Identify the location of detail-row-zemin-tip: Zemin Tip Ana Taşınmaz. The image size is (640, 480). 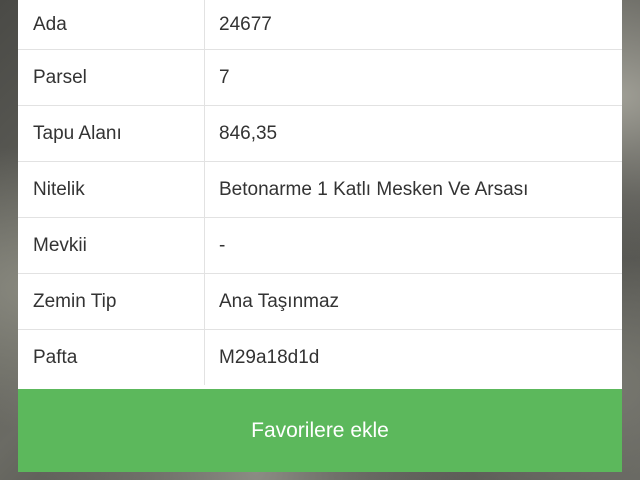
(320, 301).